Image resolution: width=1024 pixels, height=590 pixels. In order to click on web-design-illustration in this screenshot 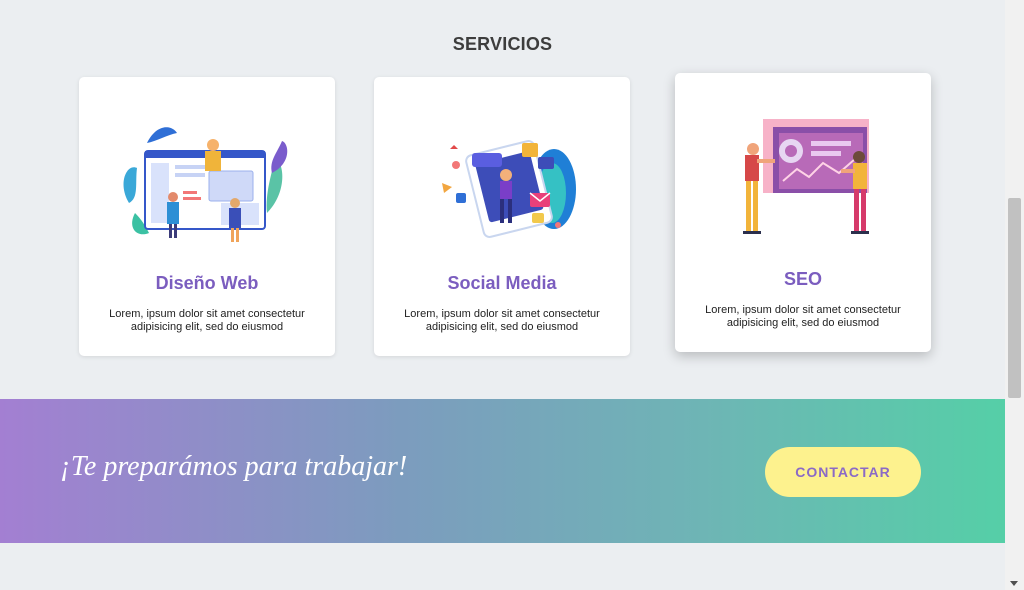, I will do `click(205, 184)`.